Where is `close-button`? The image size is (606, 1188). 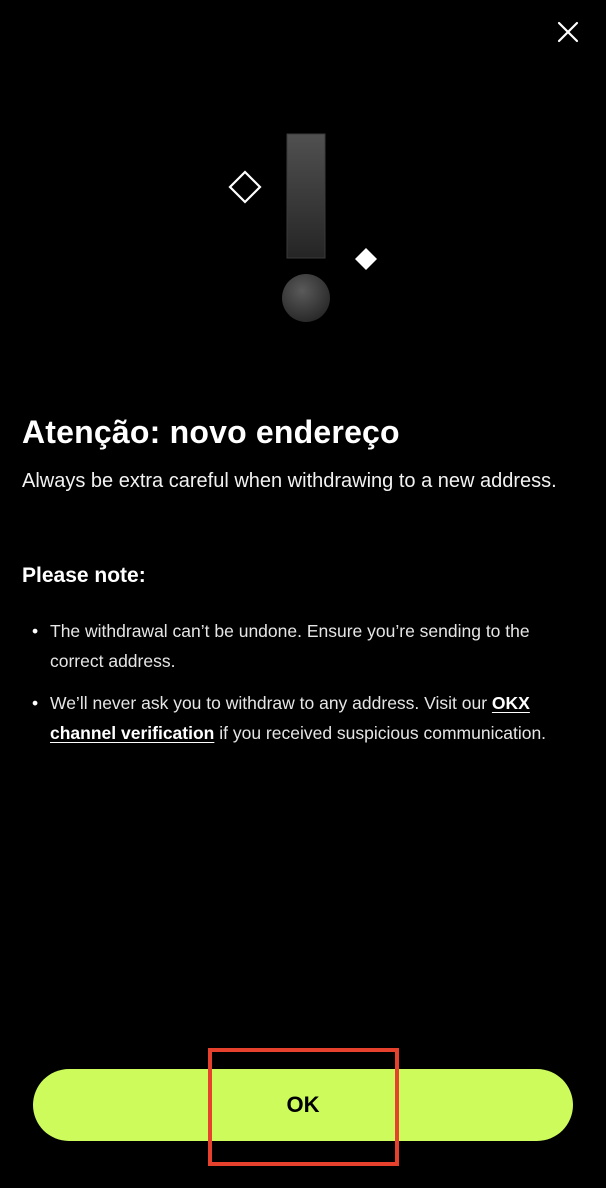 close-button is located at coordinates (568, 32).